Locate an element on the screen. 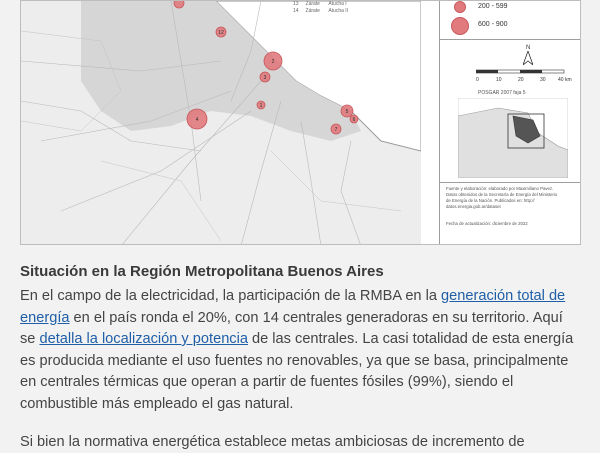  legend-range-label: 200 - 599 is located at coordinates (493, 6).